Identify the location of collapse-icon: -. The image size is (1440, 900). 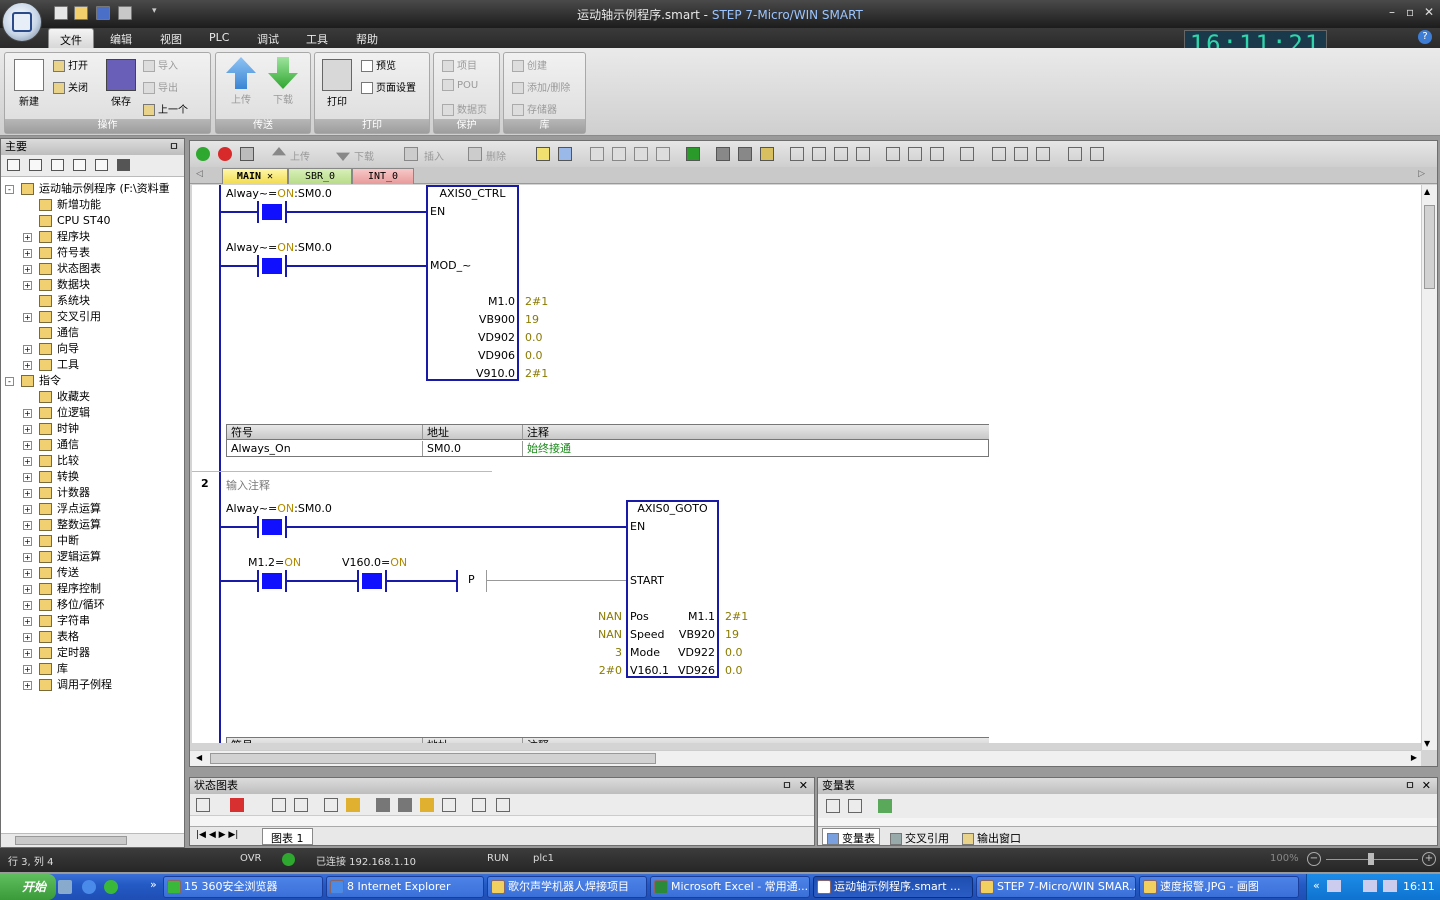
(9, 381).